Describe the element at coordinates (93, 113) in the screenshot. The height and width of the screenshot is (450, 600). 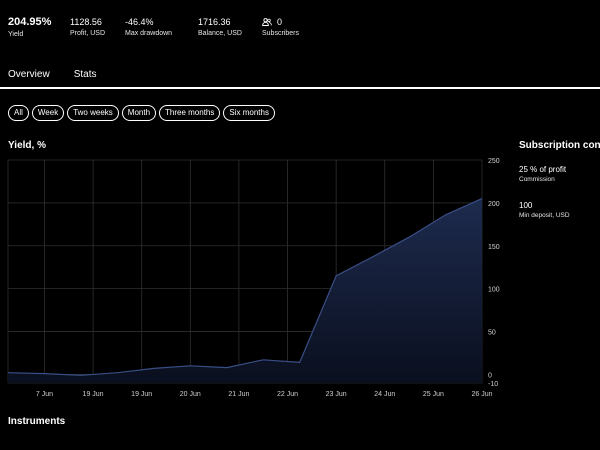
I see `period-two-weeks-button: Two weeks` at that location.